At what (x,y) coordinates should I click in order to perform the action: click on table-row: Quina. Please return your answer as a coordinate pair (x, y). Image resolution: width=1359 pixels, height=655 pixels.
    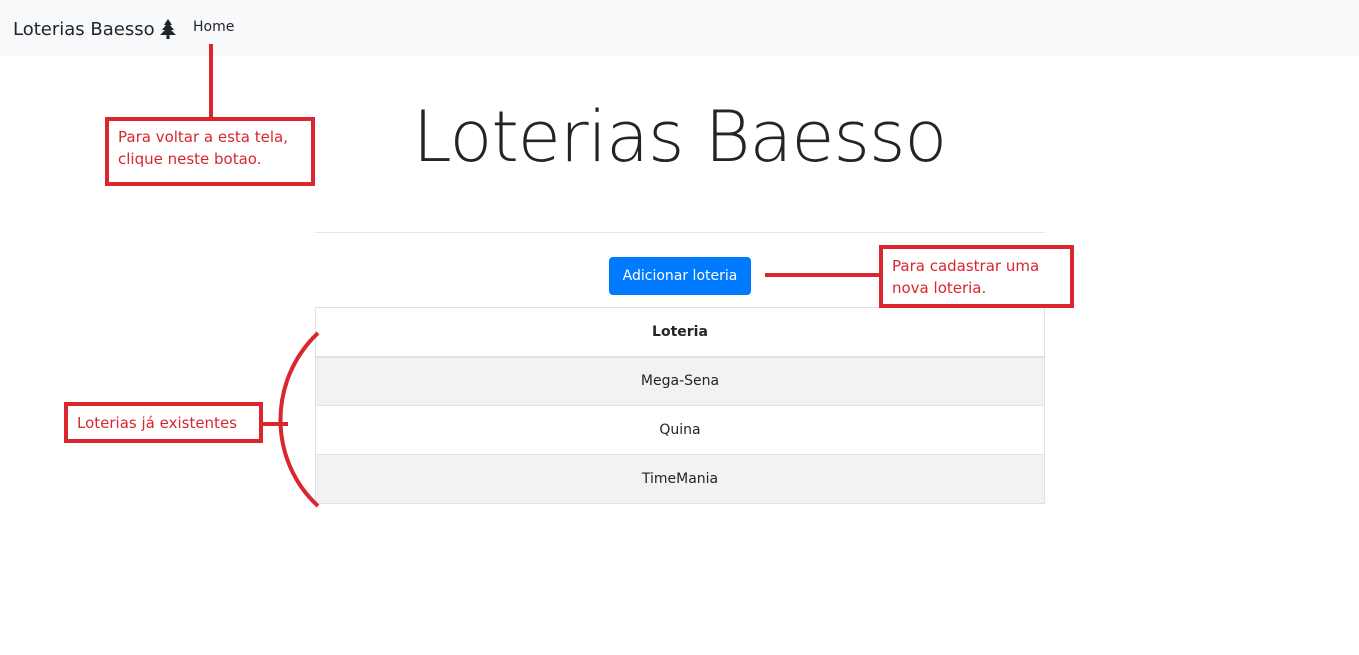
    Looking at the image, I should click on (680, 430).